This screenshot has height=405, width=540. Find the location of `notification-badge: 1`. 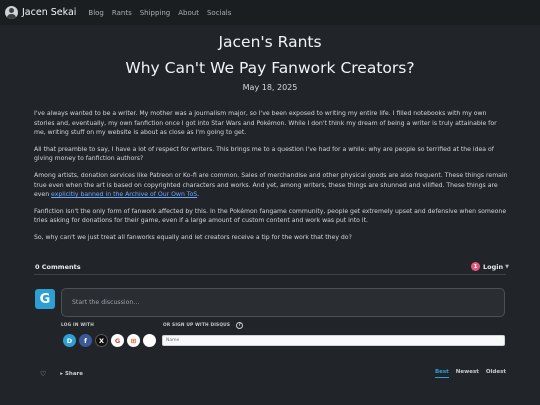

notification-badge: 1 is located at coordinates (475, 266).